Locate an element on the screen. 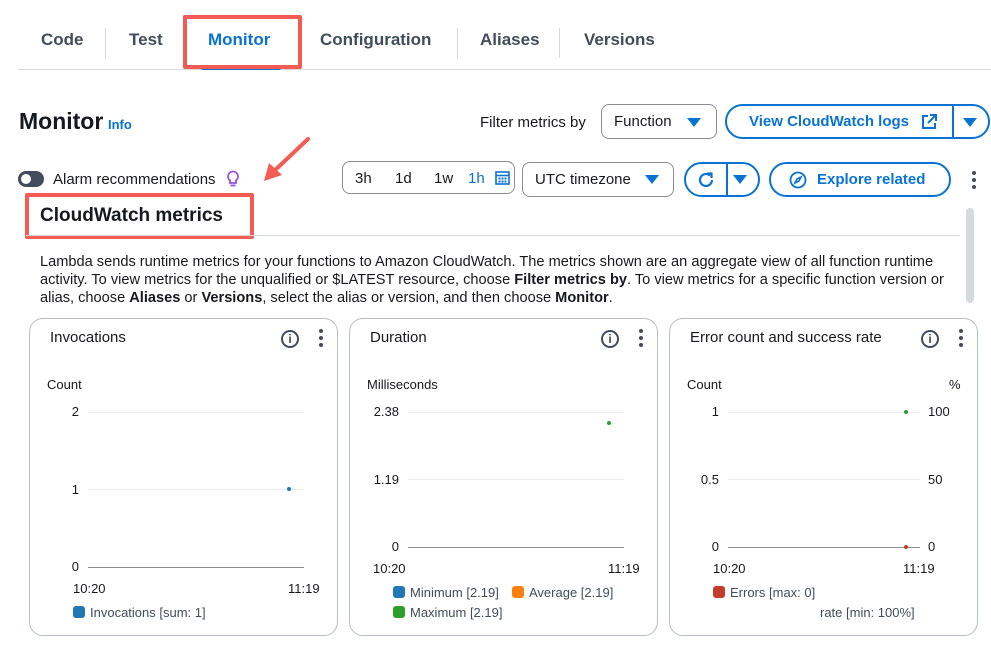 This screenshot has height=646, width=991. toggle-knob is located at coordinates (26, 179).